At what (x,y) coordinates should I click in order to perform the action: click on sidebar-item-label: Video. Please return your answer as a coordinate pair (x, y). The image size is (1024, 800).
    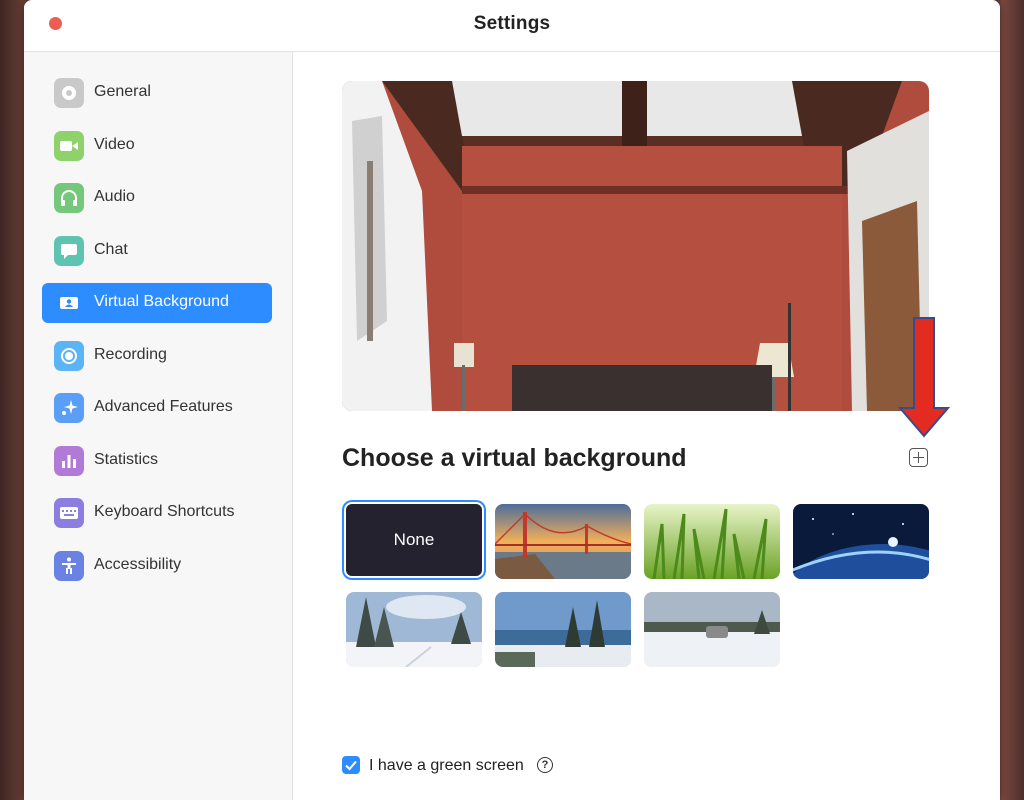
    Looking at the image, I should click on (114, 144).